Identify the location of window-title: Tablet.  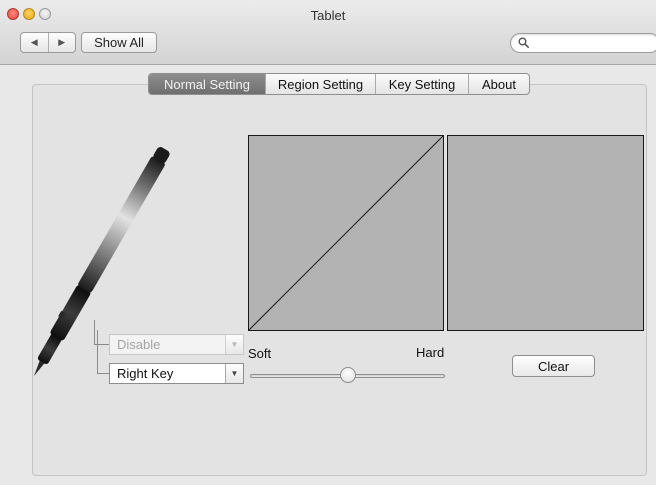
(328, 15).